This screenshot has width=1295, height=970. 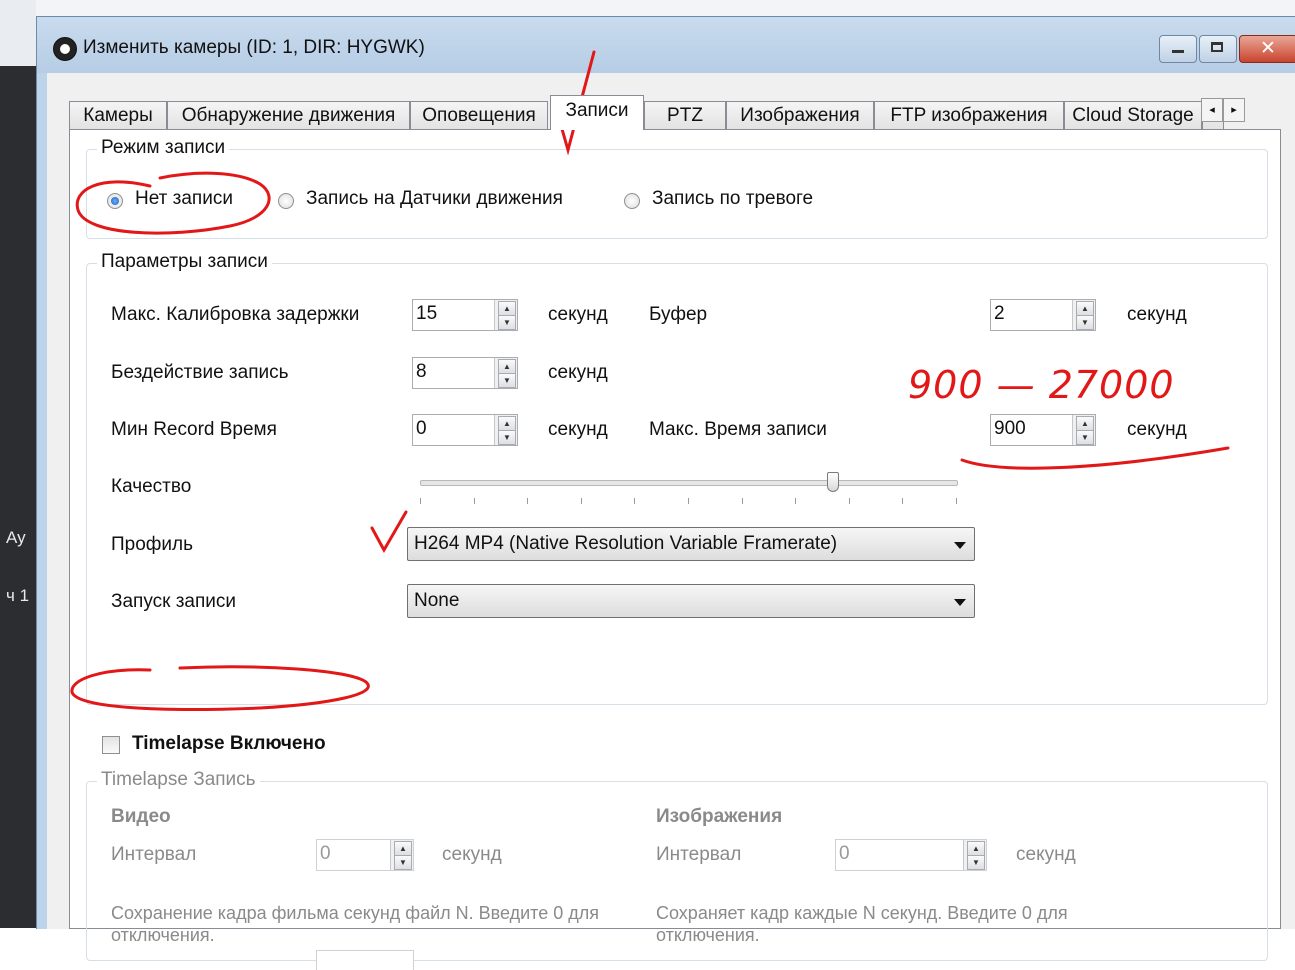 I want to click on max-delay-spinner: 15 ▲ ▼, so click(x=465, y=315).